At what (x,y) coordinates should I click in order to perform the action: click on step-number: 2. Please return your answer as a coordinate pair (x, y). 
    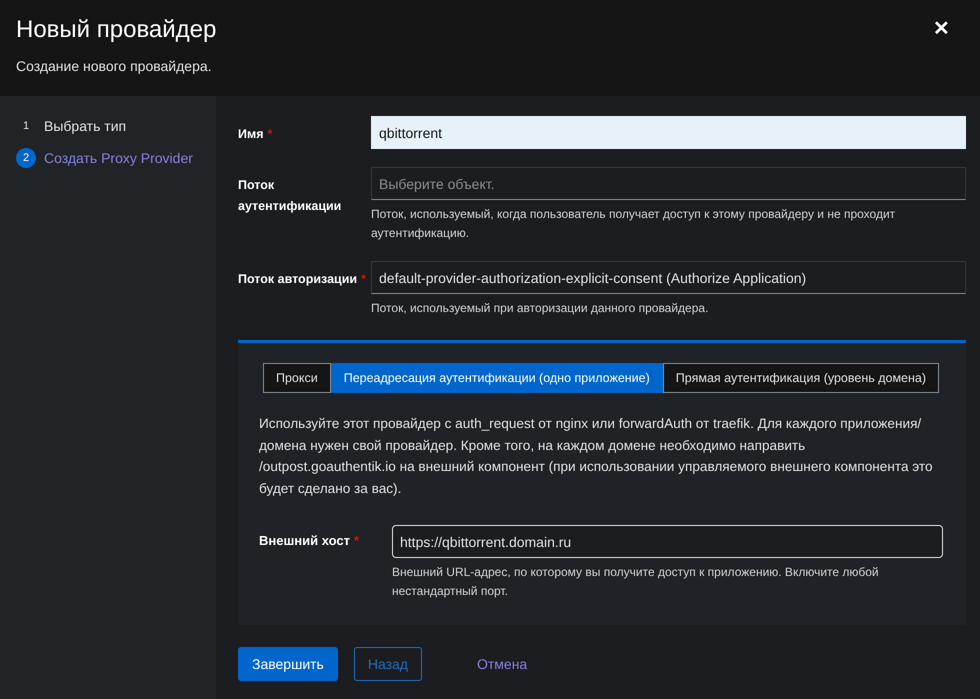
    Looking at the image, I should click on (26, 158).